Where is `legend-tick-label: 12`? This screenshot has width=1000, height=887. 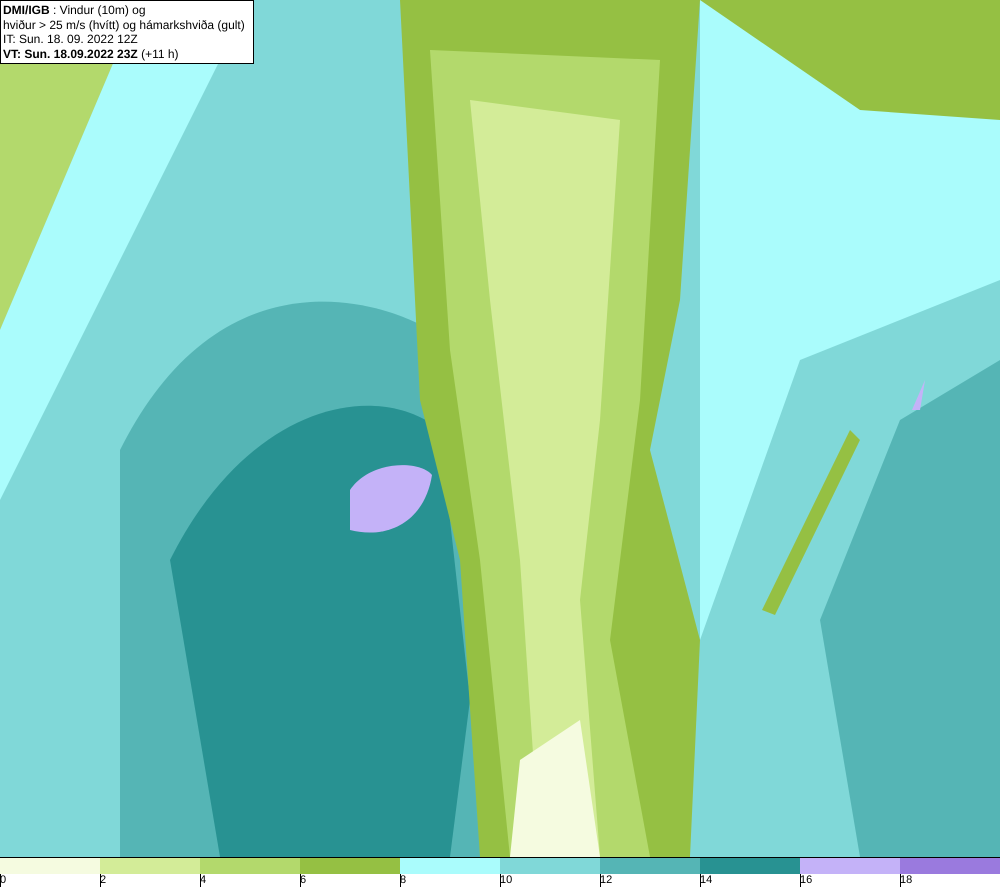
legend-tick-label: 12 is located at coordinates (606, 880).